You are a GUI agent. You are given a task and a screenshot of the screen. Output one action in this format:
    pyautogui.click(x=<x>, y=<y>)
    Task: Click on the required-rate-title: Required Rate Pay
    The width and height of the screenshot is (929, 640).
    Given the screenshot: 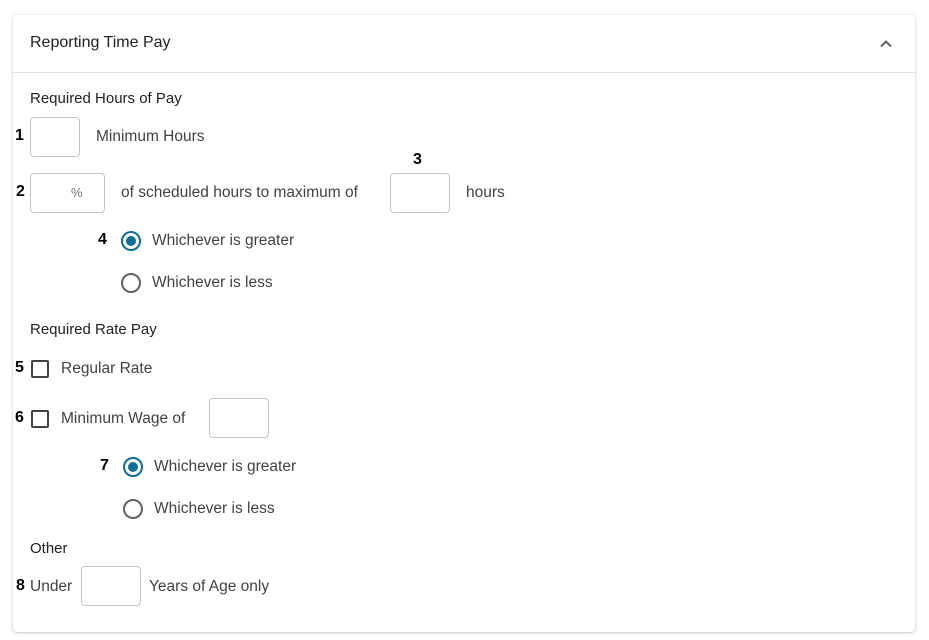 What is the action you would take?
    pyautogui.click(x=93, y=329)
    